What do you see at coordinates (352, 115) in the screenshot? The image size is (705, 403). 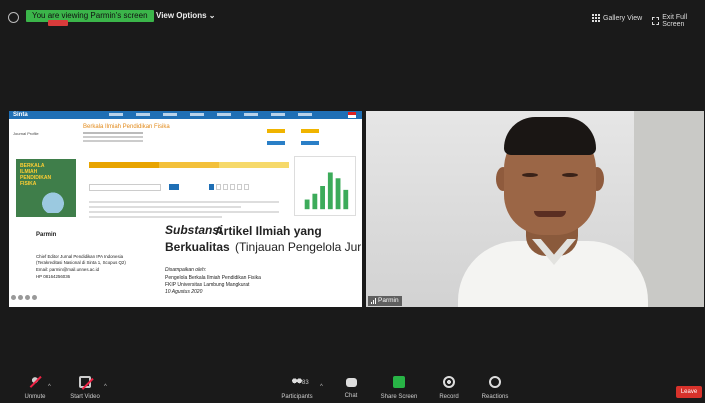 I see `flag-icon` at bounding box center [352, 115].